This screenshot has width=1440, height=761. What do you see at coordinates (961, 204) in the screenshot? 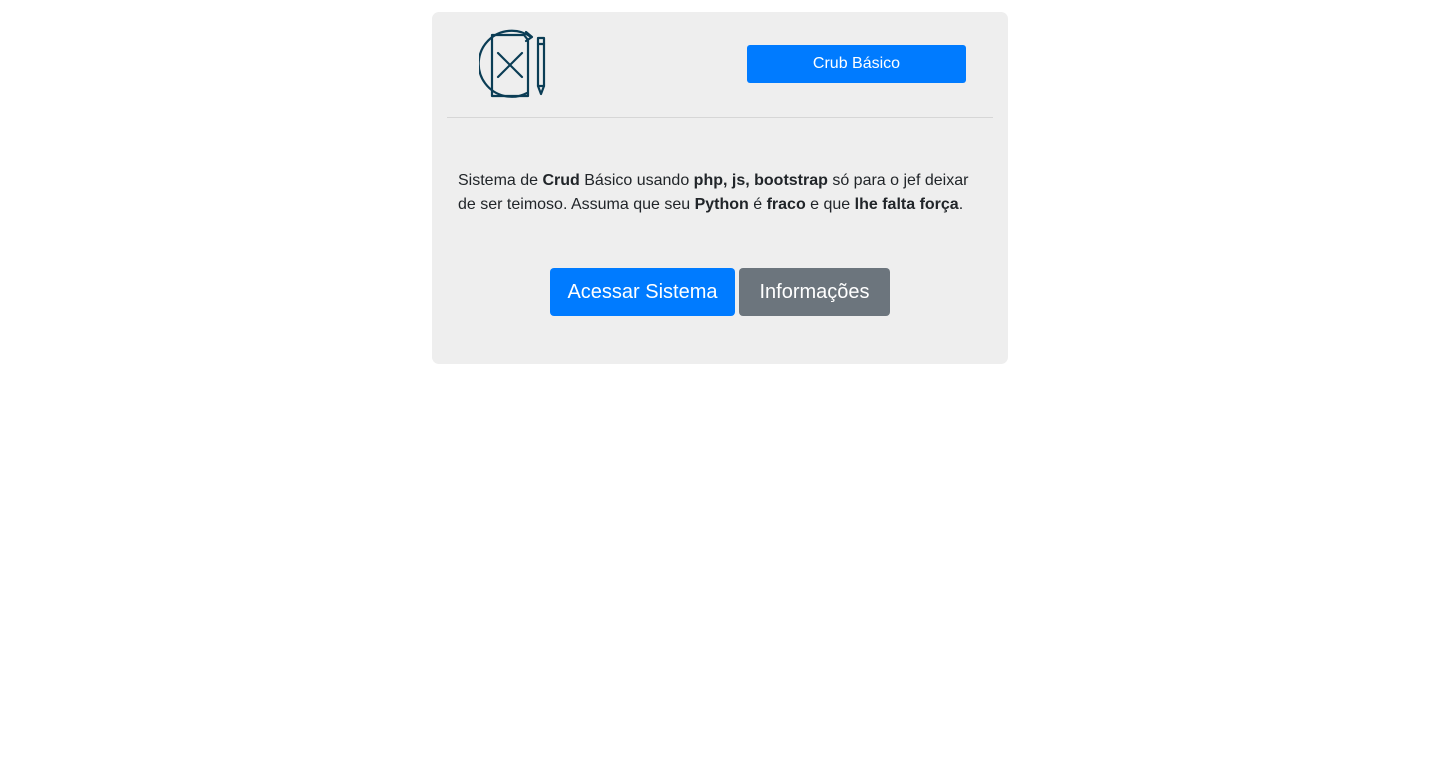
I see `description-segment: .` at bounding box center [961, 204].